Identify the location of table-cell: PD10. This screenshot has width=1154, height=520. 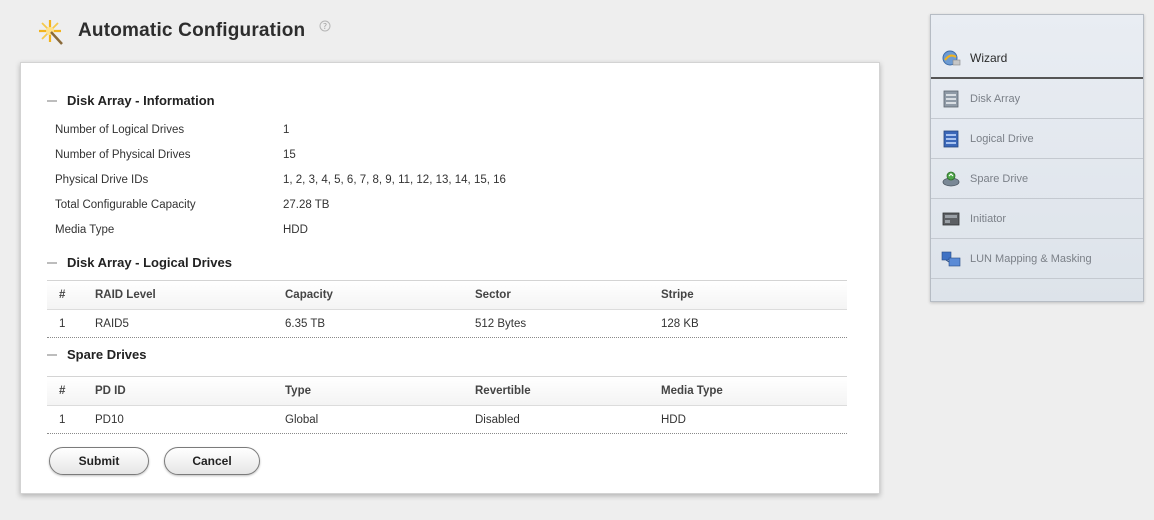
(109, 419).